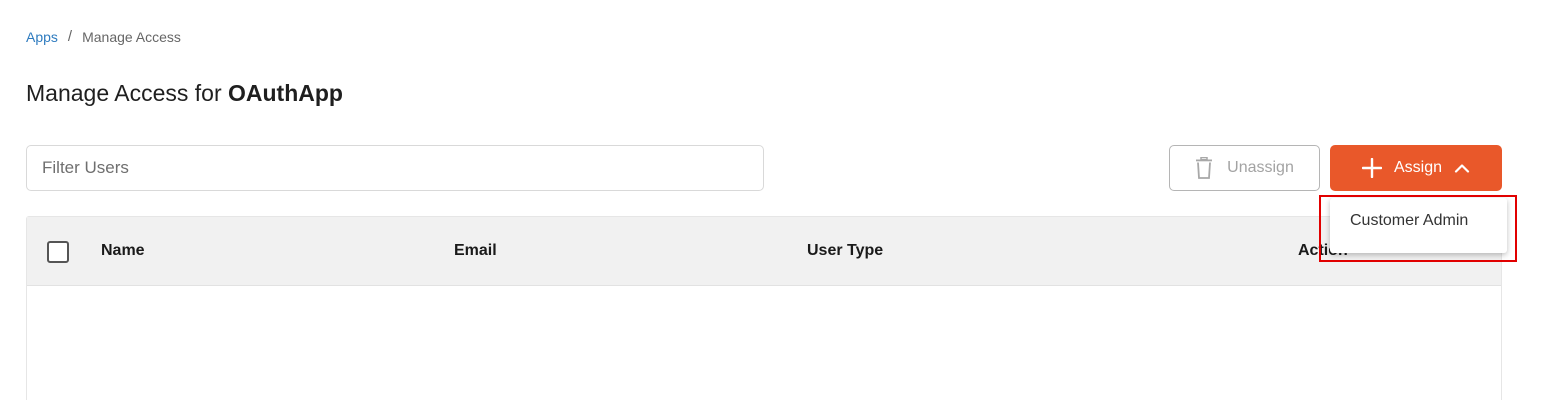 This screenshot has width=1541, height=400. I want to click on breadcrumb: Apps / Manage Access, so click(103, 36).